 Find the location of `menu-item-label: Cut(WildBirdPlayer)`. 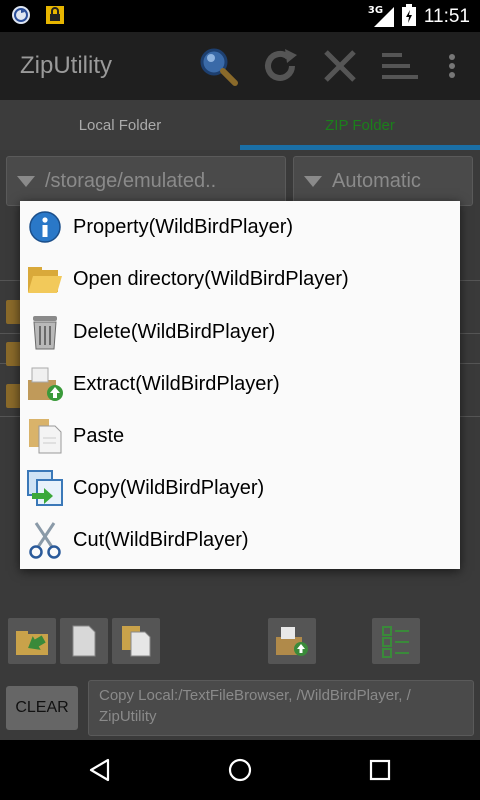

menu-item-label: Cut(WildBirdPlayer) is located at coordinates (161, 539).